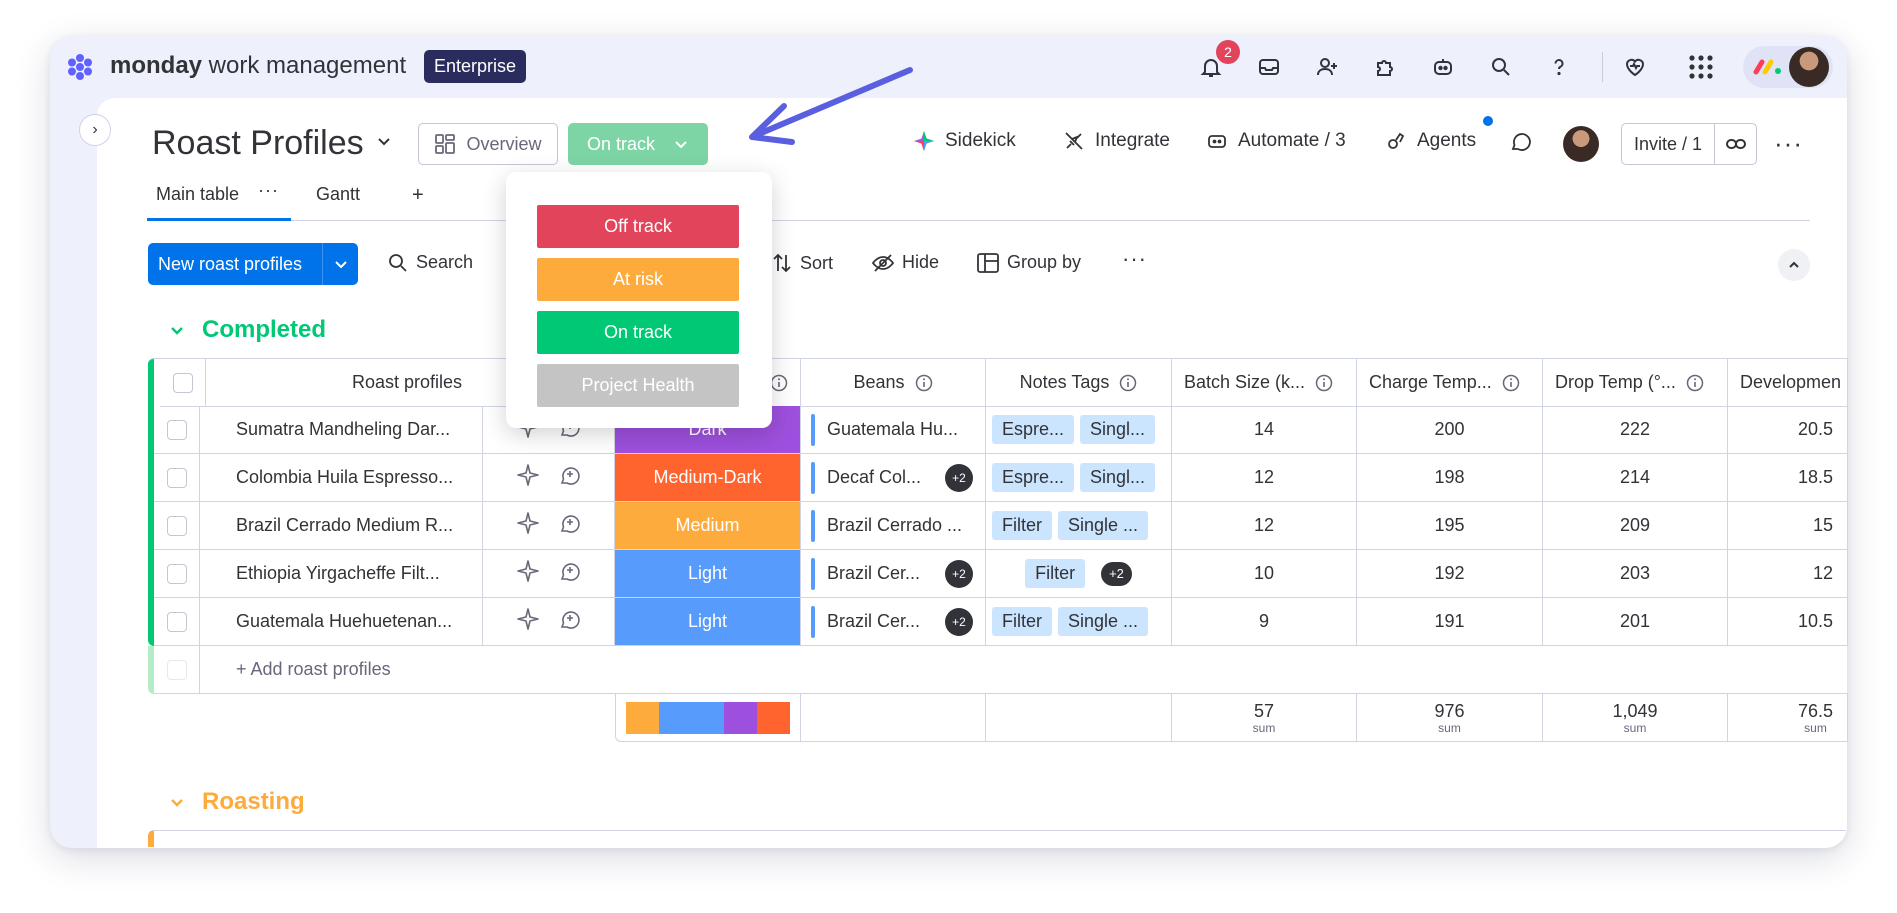 The image size is (1897, 913). What do you see at coordinates (997, 838) in the screenshot?
I see `roasting-group-header-partial` at bounding box center [997, 838].